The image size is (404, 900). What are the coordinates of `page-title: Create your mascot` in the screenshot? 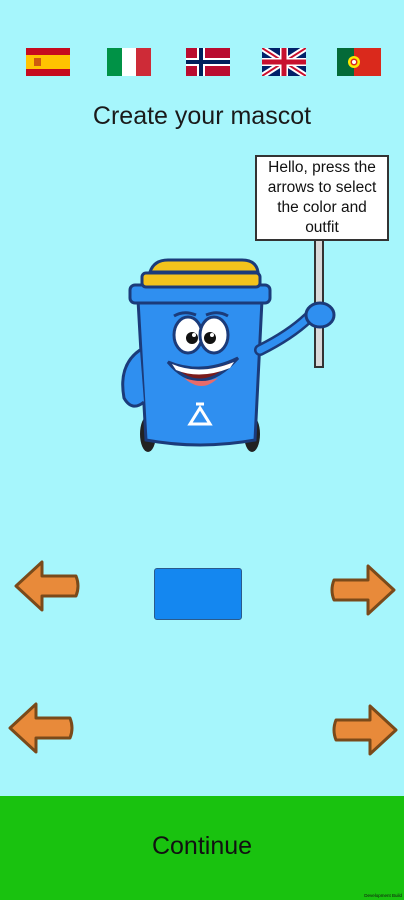 It's located at (202, 116).